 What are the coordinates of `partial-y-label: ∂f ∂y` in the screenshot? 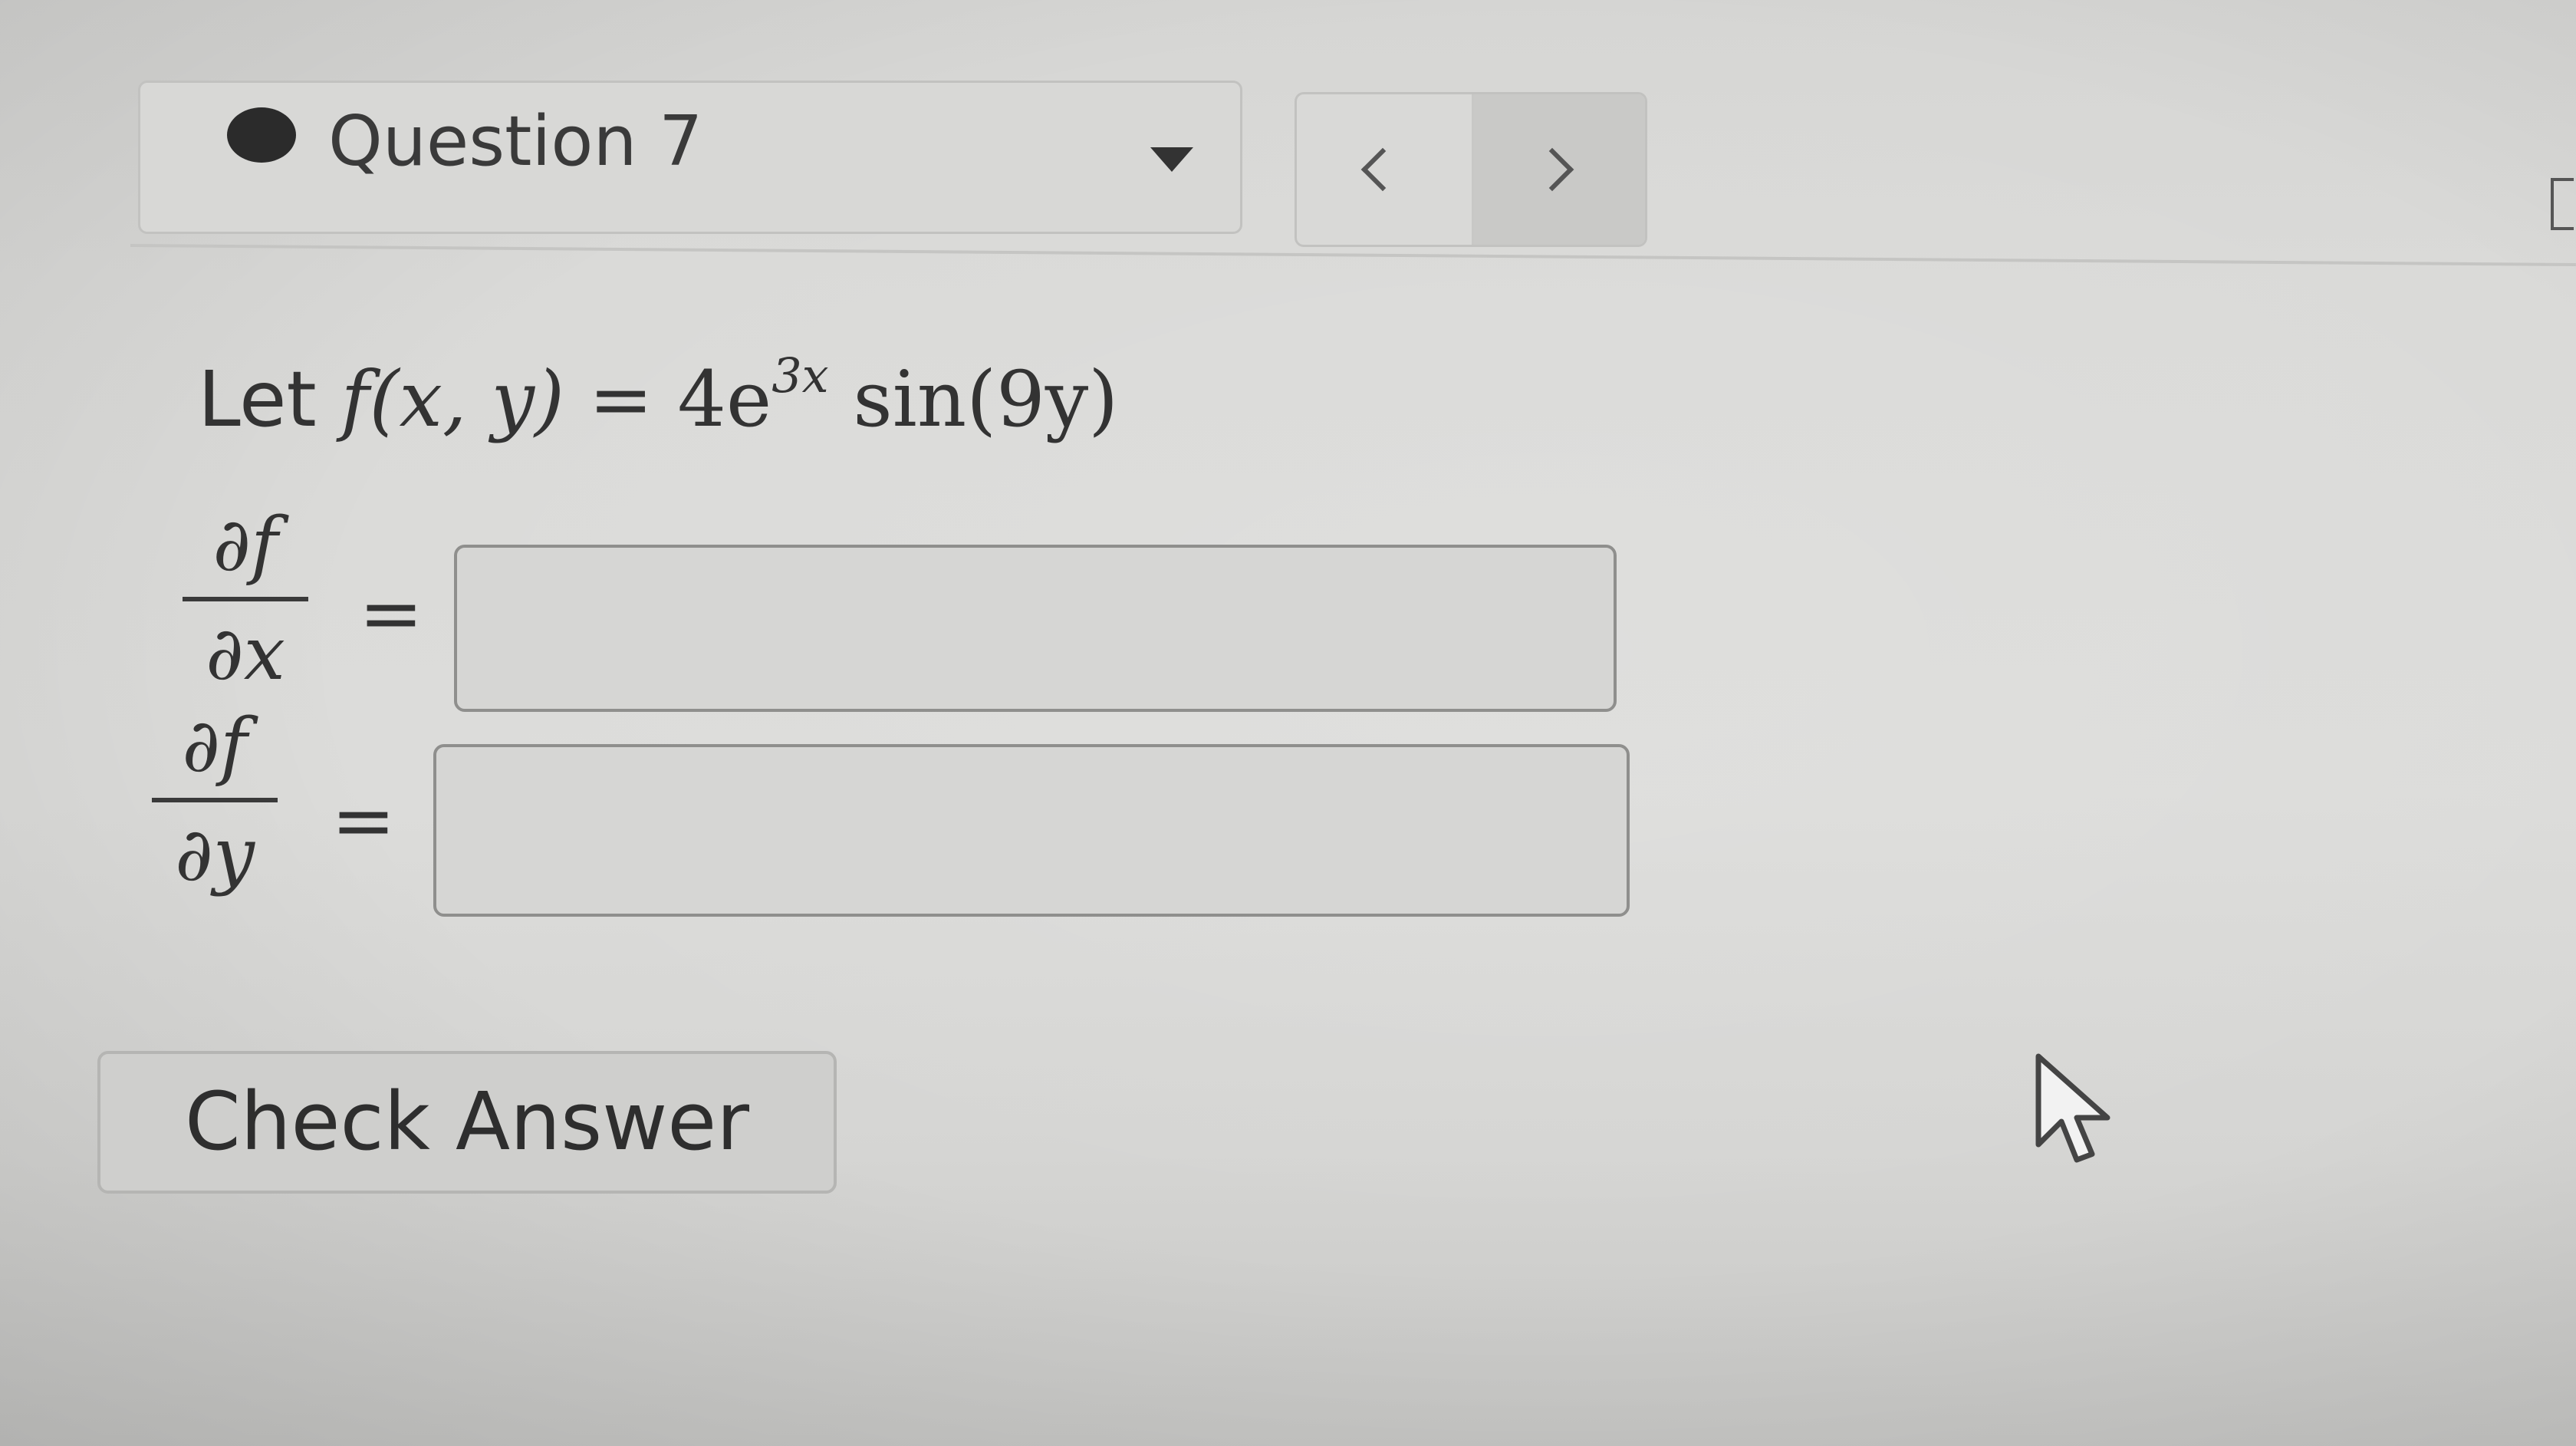 It's located at (214, 801).